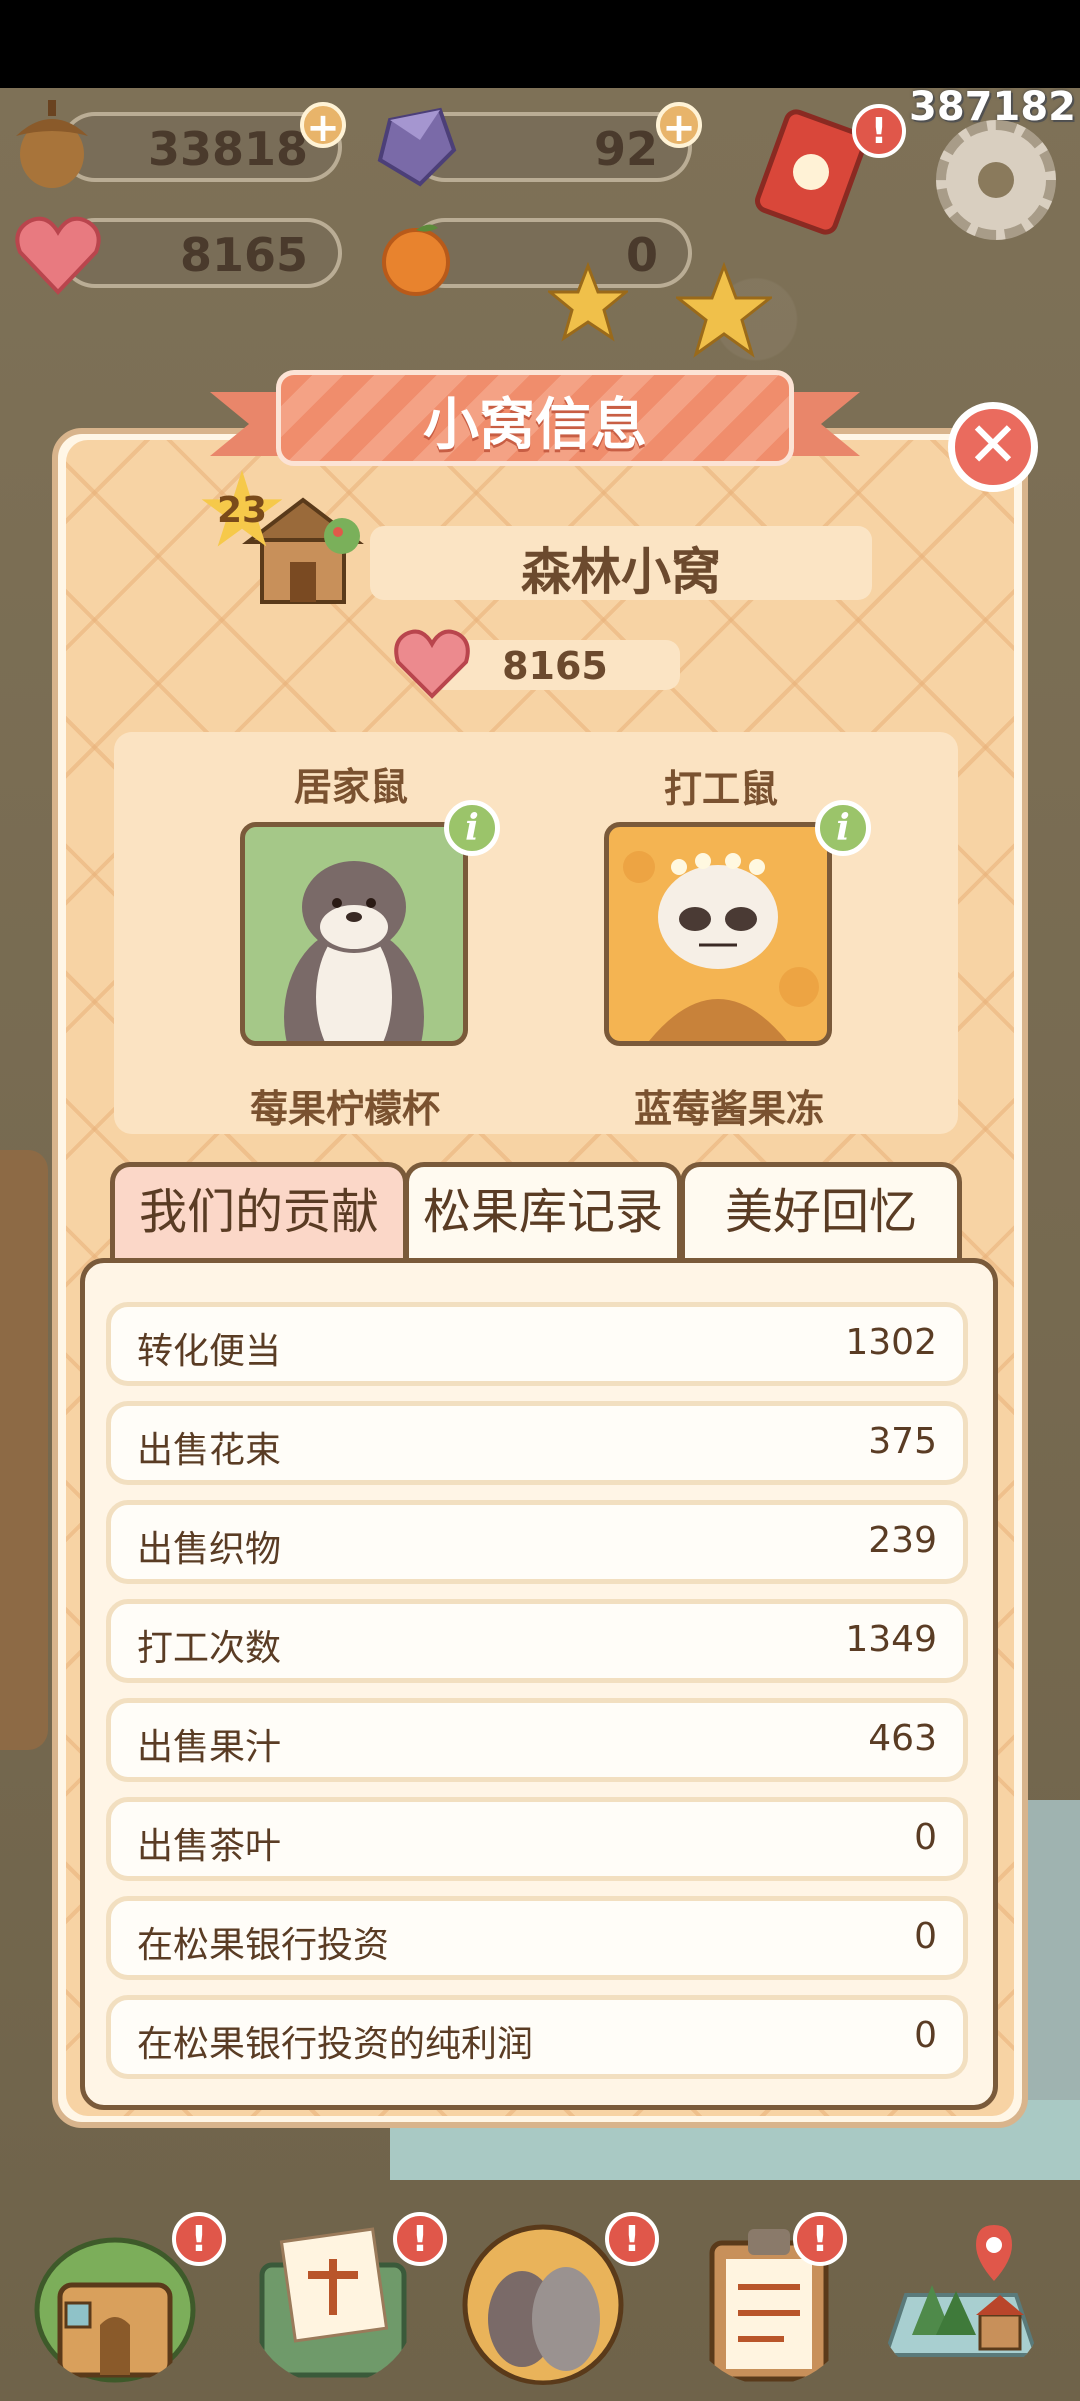 This screenshot has height=2401, width=1080. I want to click on stat-value: 239, so click(902, 1540).